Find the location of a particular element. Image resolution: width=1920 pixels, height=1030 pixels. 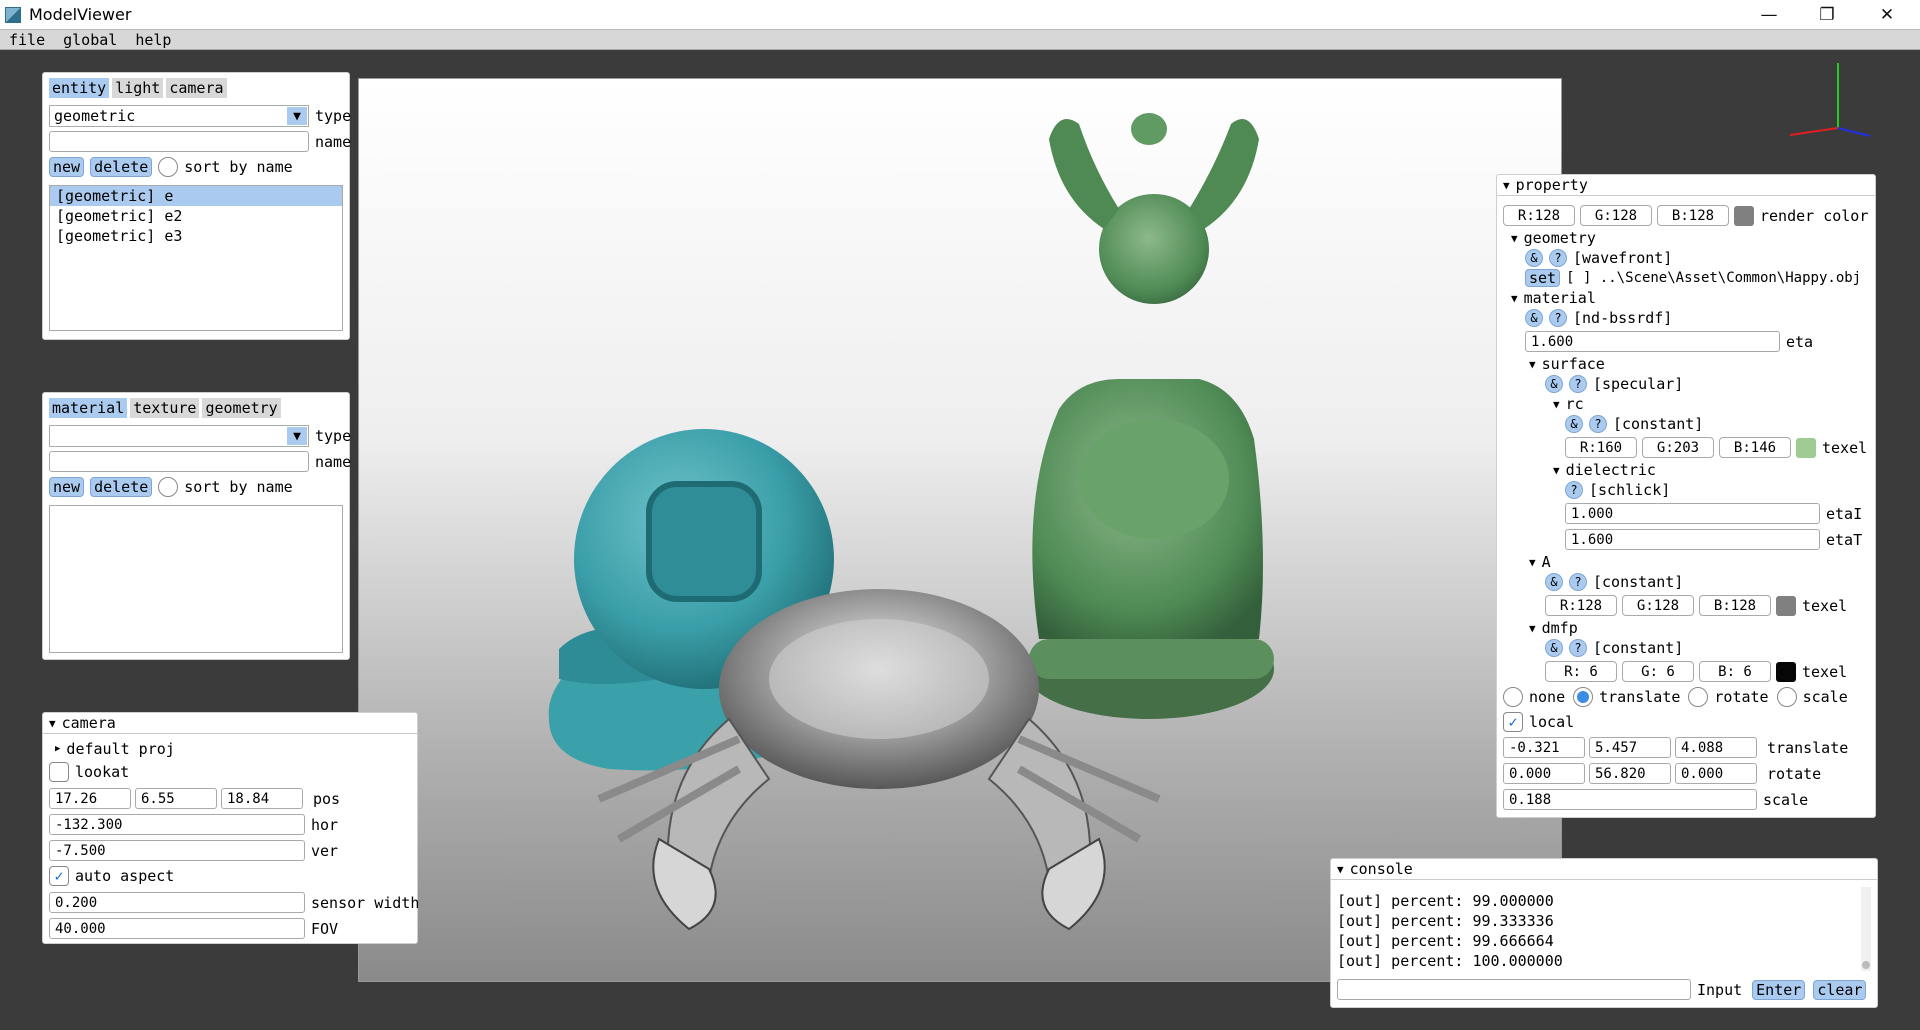

sensor-width-input: 0.200 is located at coordinates (177, 902).